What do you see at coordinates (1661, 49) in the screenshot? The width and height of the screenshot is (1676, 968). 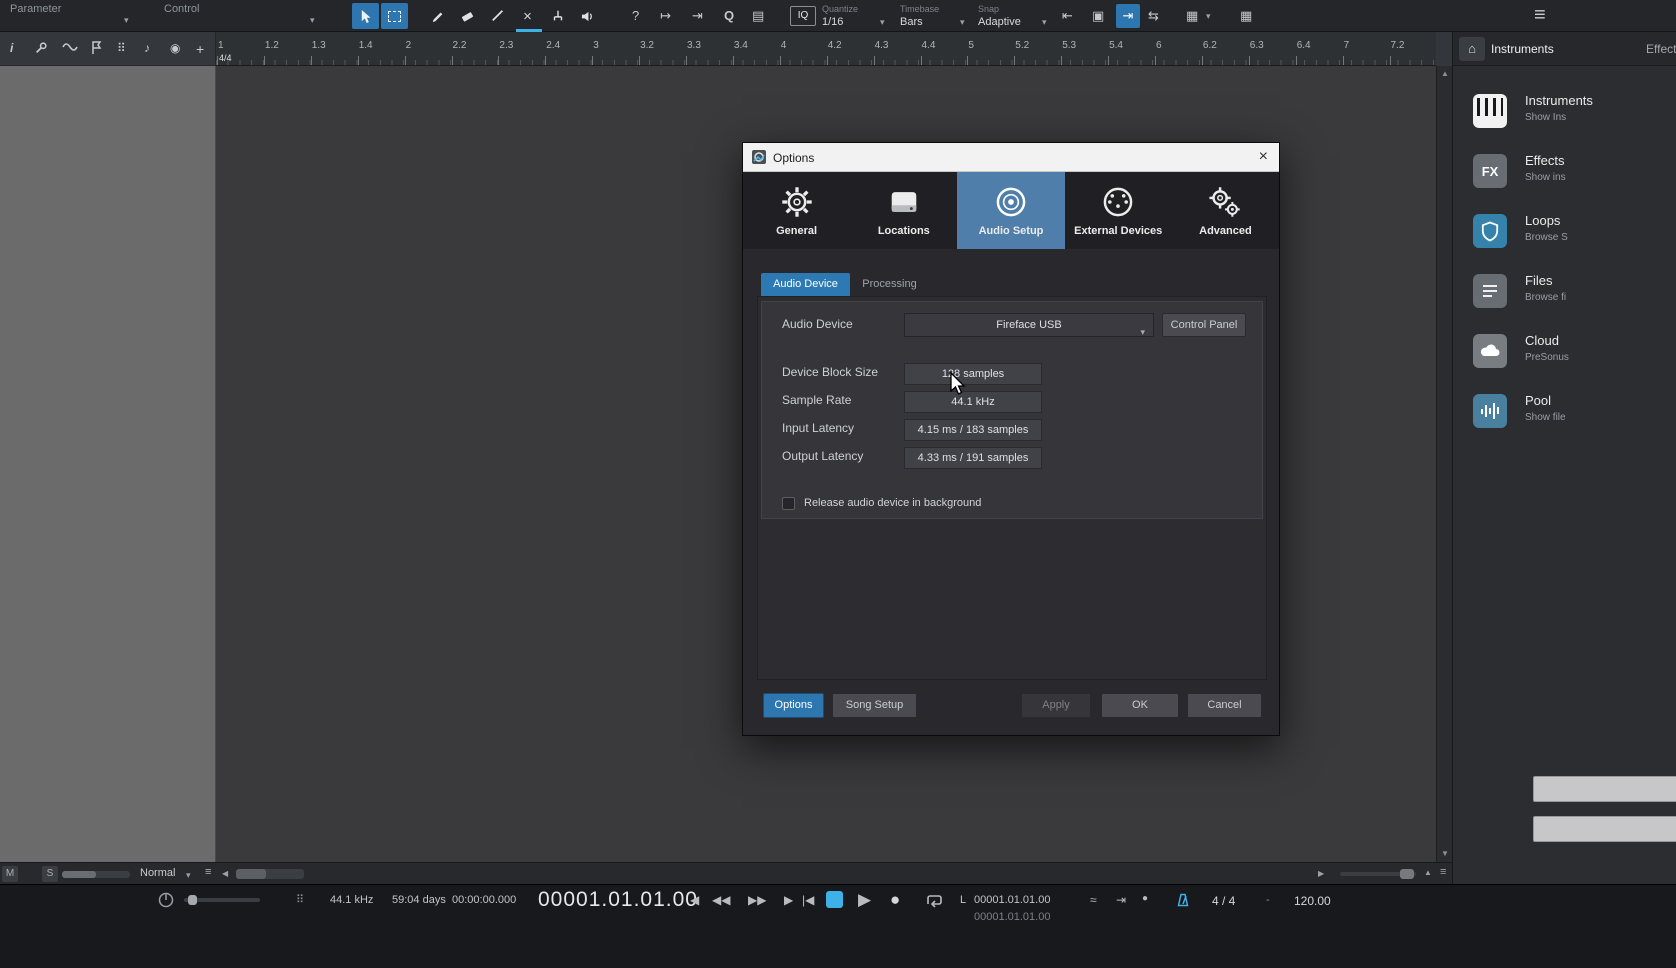 I see `tab-effects: Effects` at bounding box center [1661, 49].